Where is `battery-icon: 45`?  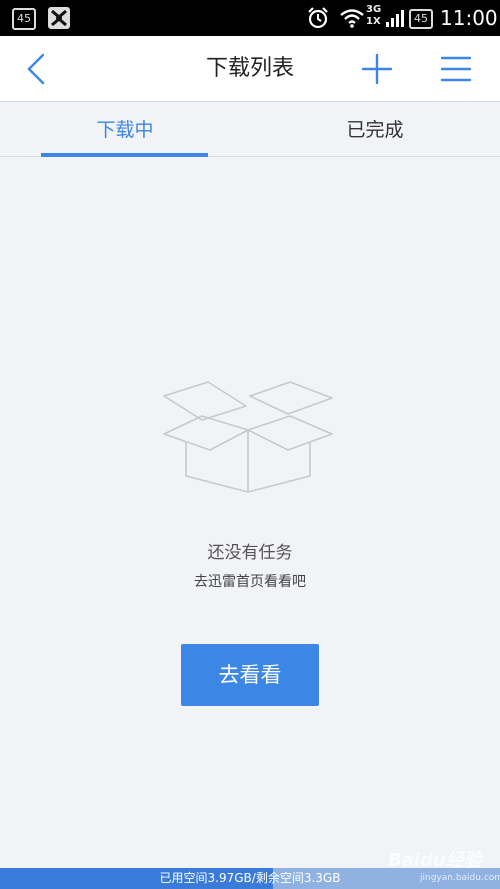
battery-icon: 45 is located at coordinates (421, 19).